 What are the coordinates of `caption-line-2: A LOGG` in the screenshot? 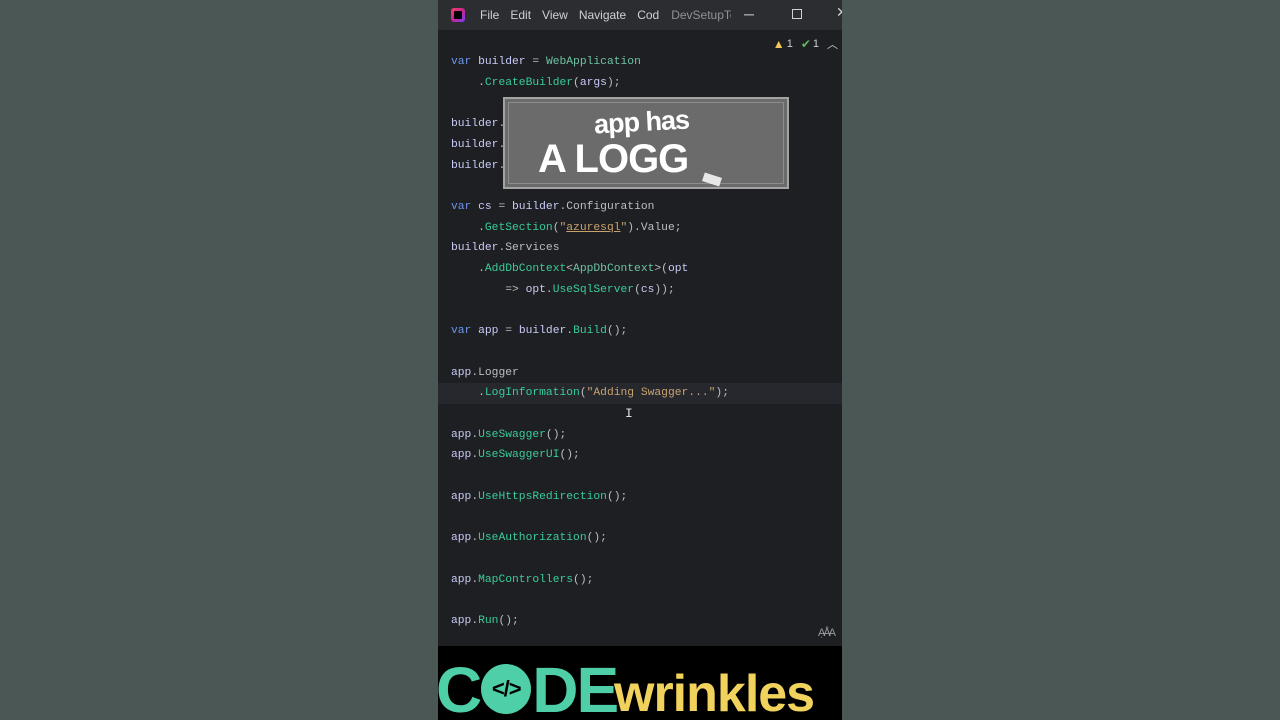 It's located at (613, 159).